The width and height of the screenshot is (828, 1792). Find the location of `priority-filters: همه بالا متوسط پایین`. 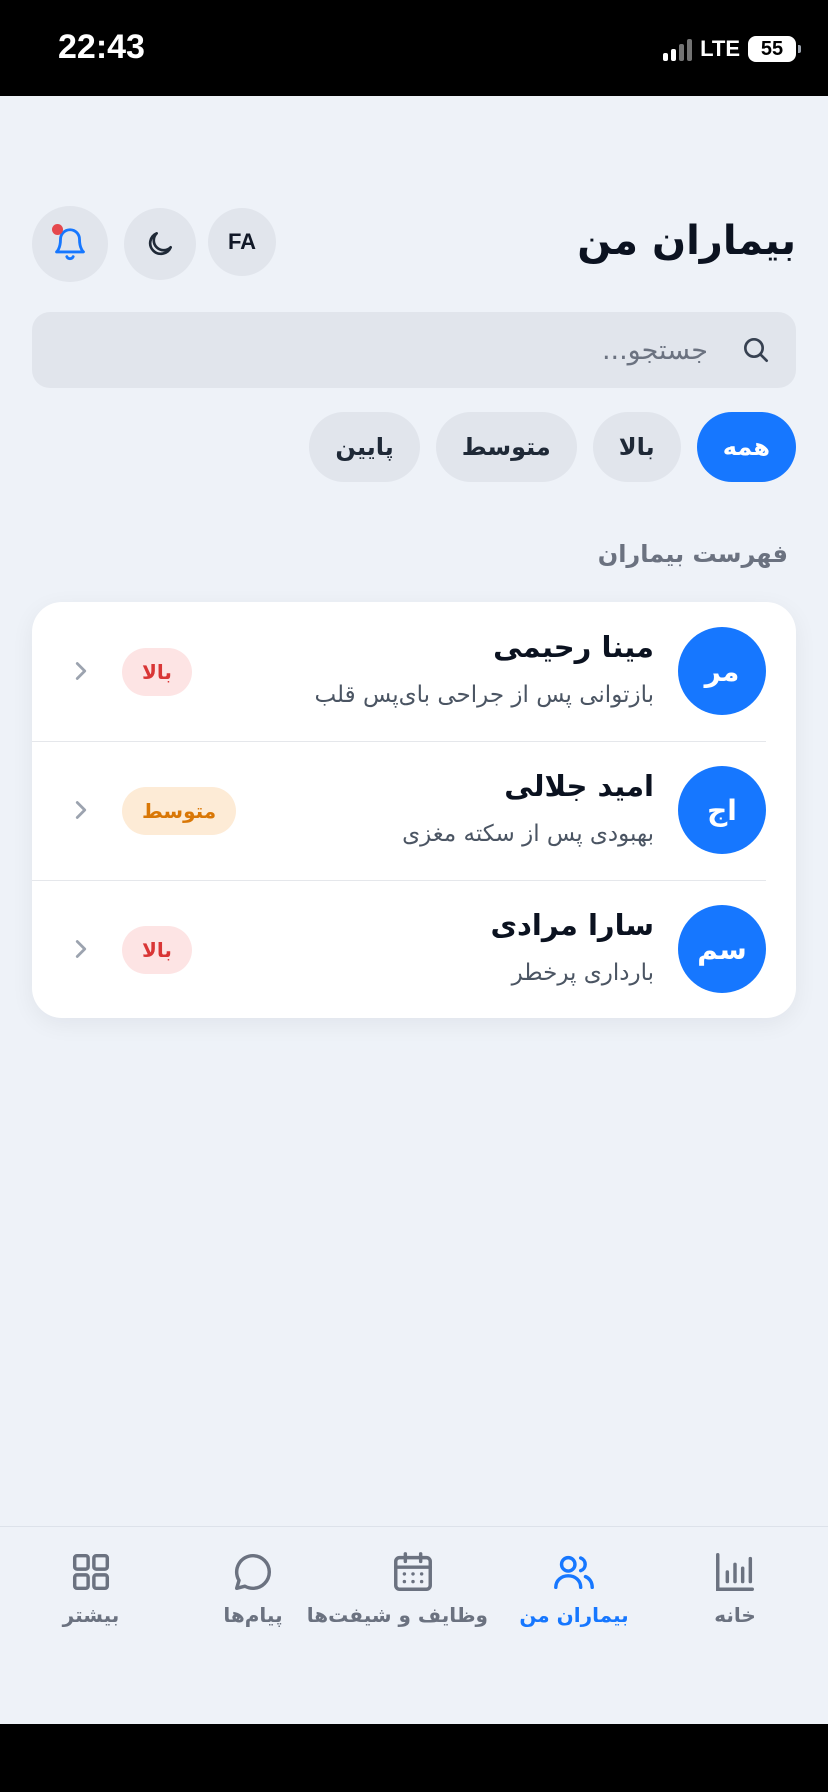

priority-filters: همه بالا متوسط پایین is located at coordinates (552, 447).